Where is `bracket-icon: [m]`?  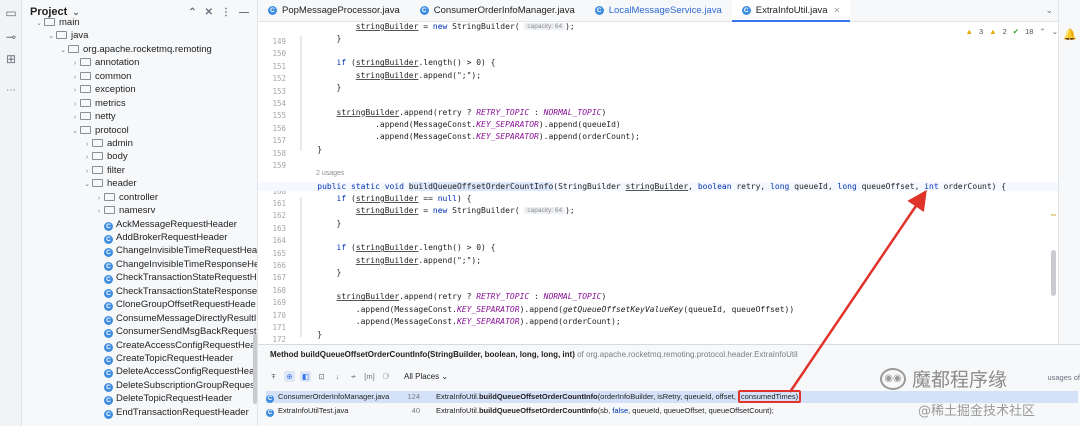 bracket-icon: [m] is located at coordinates (369, 376).